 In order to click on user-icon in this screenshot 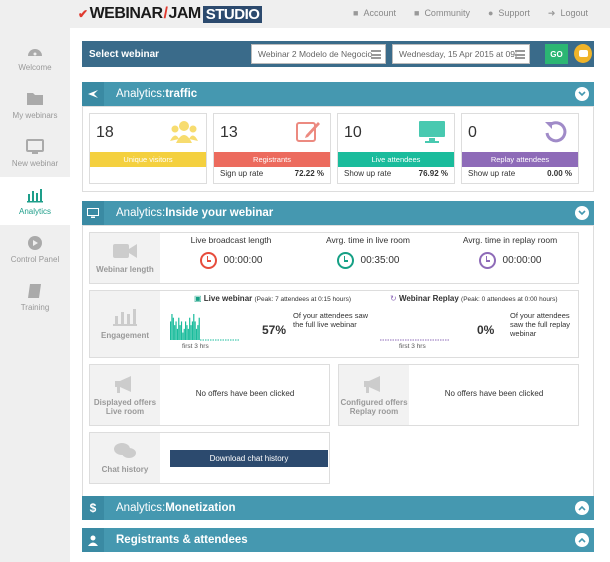, I will do `click(93, 540)`.